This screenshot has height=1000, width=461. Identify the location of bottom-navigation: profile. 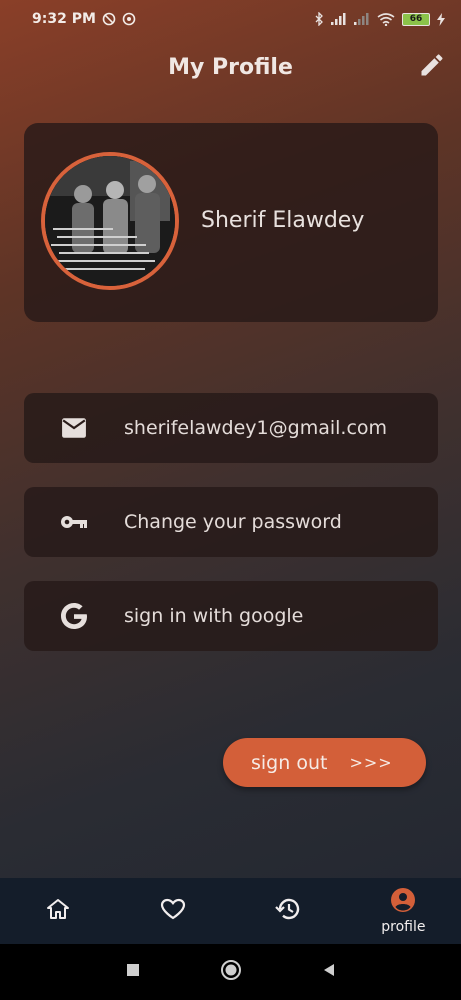
(230, 911).